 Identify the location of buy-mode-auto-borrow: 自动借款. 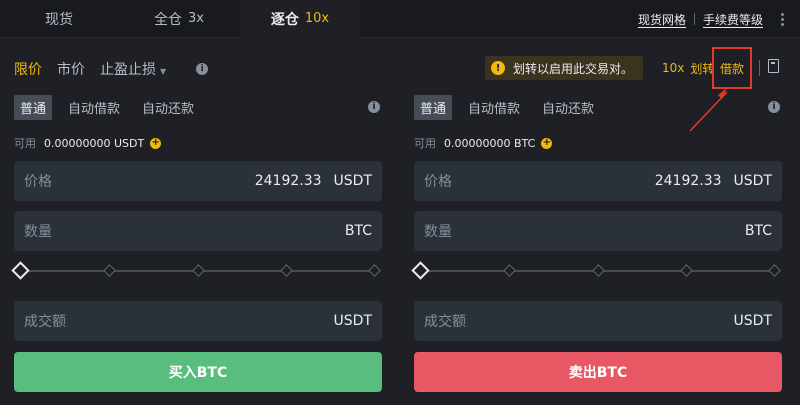
(94, 107).